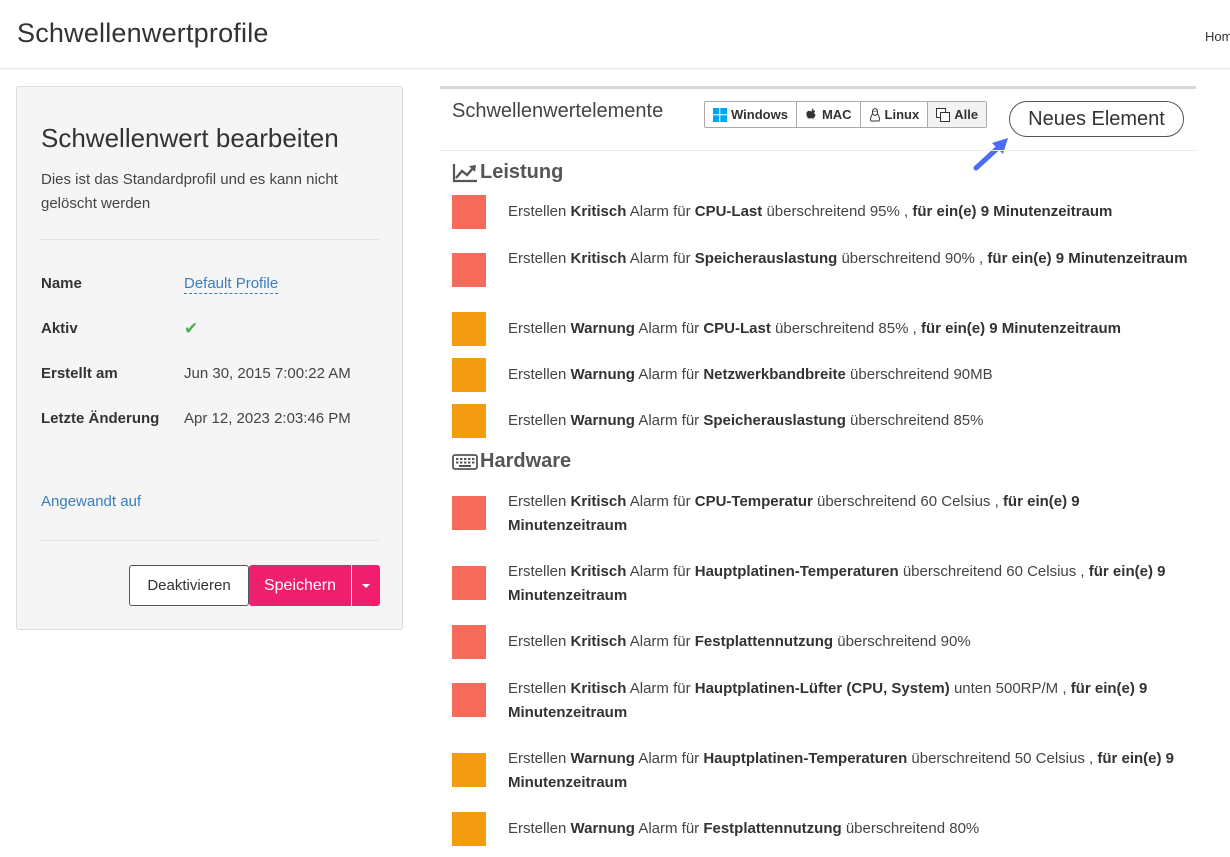 The height and width of the screenshot is (857, 1230). Describe the element at coordinates (465, 173) in the screenshot. I see `line-chart-icon` at that location.